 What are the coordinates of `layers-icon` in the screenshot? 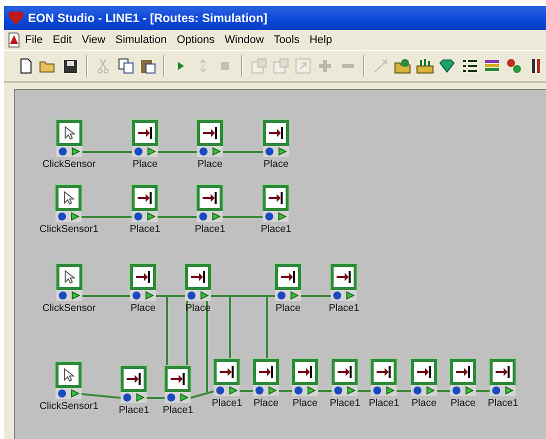 It's located at (492, 66).